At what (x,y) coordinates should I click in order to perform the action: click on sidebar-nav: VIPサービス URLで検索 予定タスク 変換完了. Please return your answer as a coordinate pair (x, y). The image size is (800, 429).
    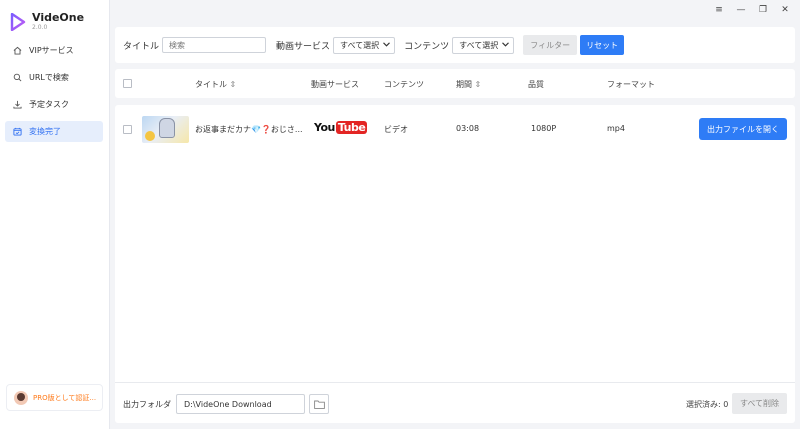
    Looking at the image, I should click on (54, 94).